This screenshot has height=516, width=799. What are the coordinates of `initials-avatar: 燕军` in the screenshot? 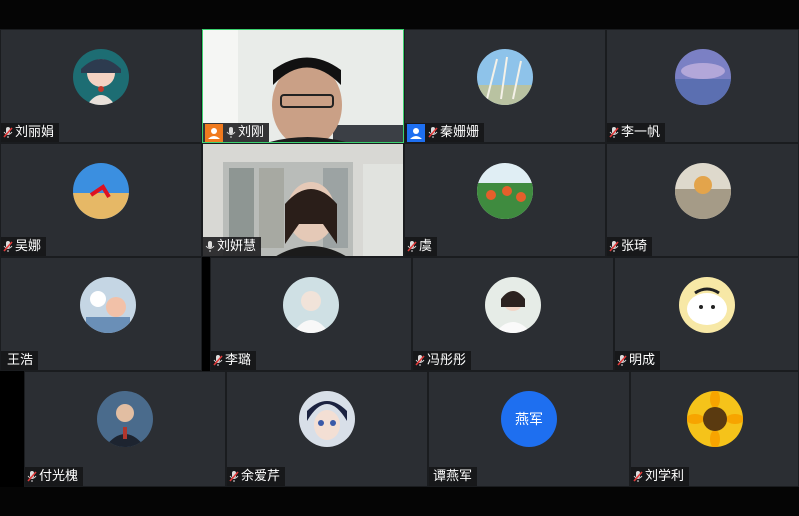 It's located at (529, 419).